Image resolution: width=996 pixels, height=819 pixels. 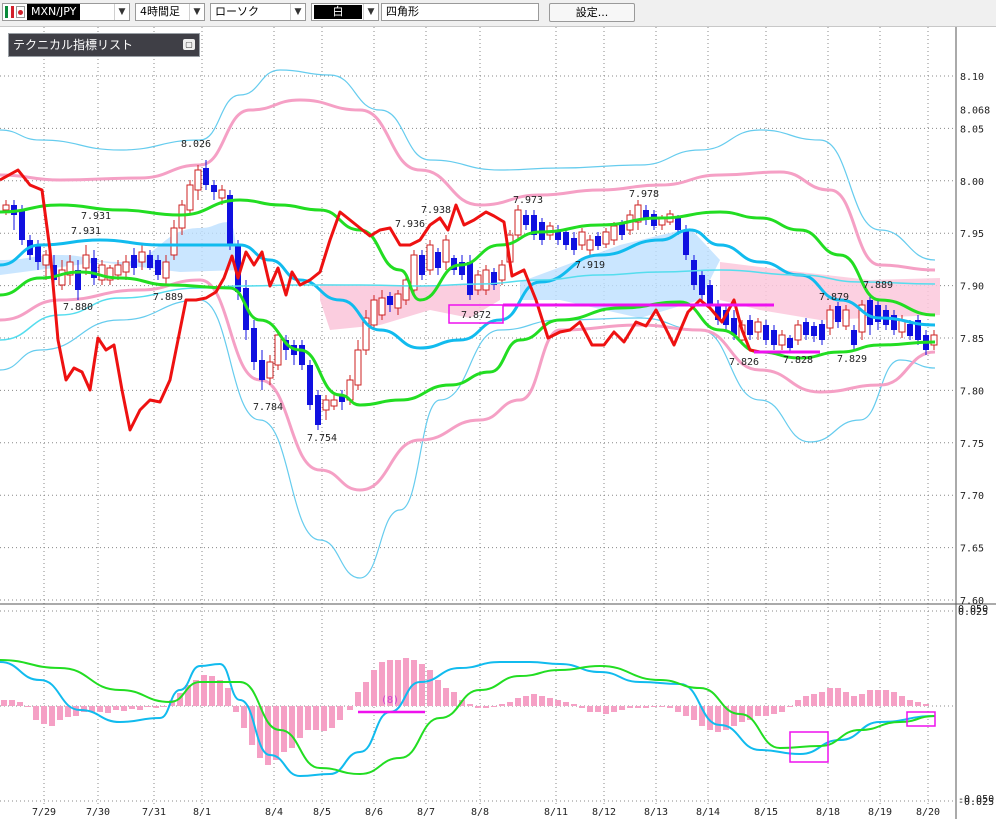 What do you see at coordinates (828, 812) in the screenshot?
I see `time-tick-label: 8/18` at bounding box center [828, 812].